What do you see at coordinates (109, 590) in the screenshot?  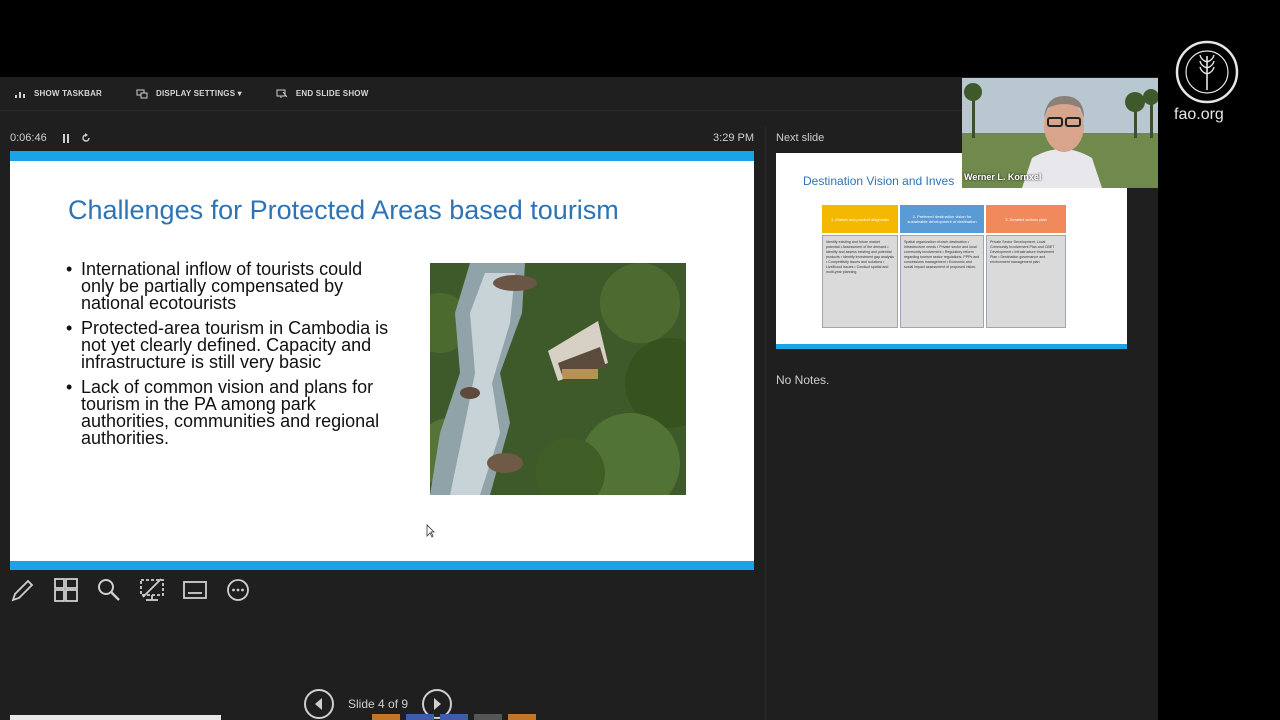 I see `zoom-icon` at bounding box center [109, 590].